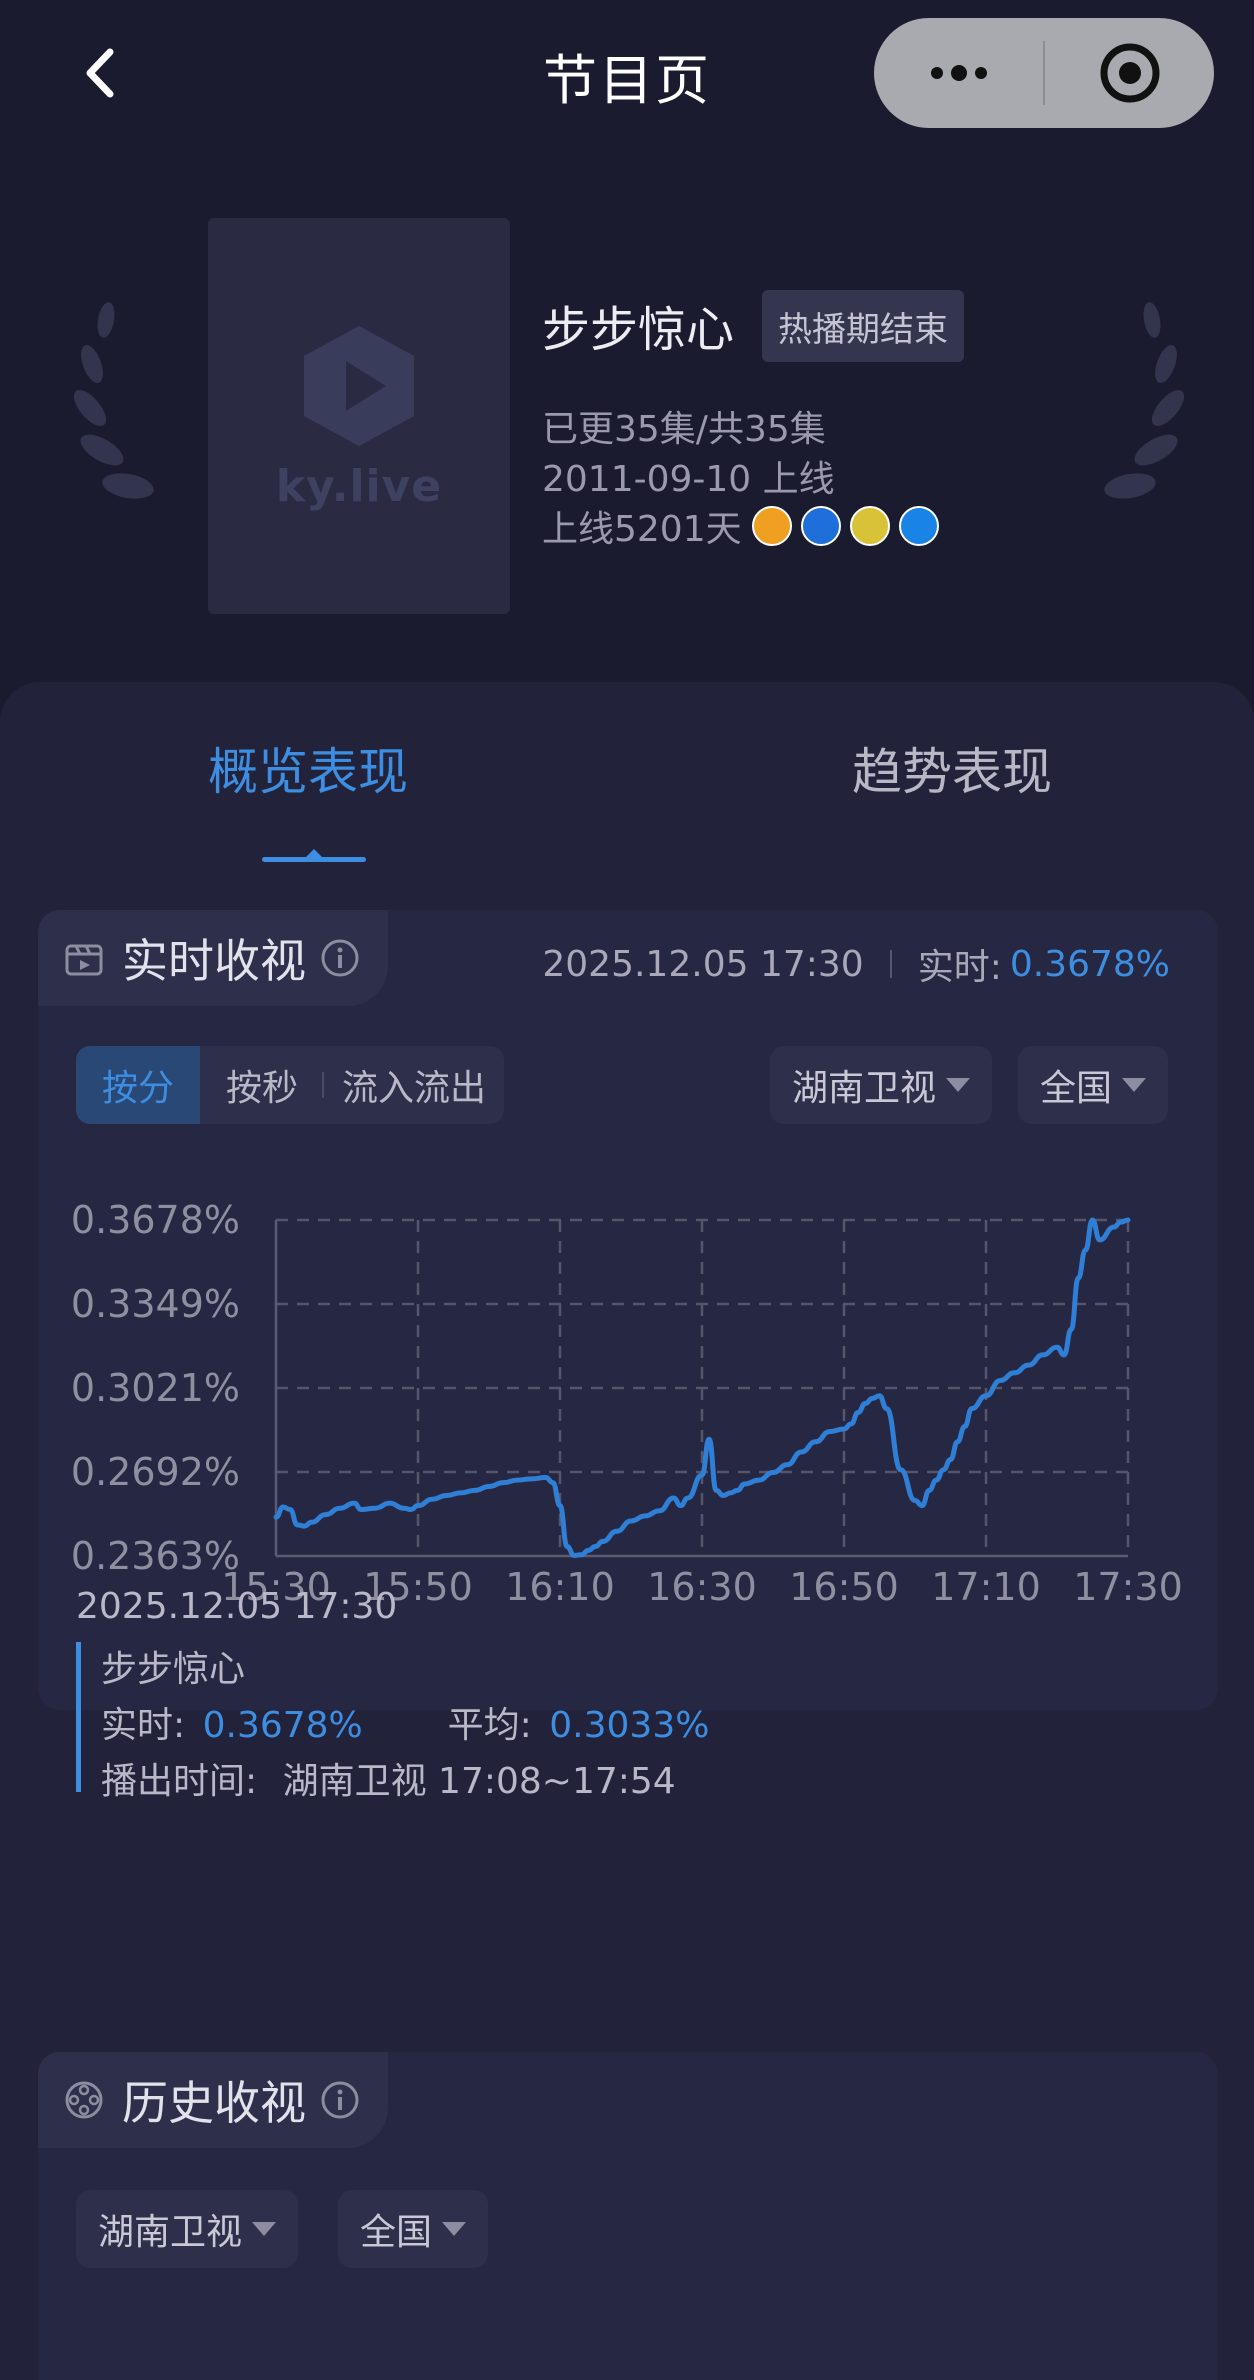  Describe the element at coordinates (214, 2103) in the screenshot. I see `history-title: 历史收视` at that location.